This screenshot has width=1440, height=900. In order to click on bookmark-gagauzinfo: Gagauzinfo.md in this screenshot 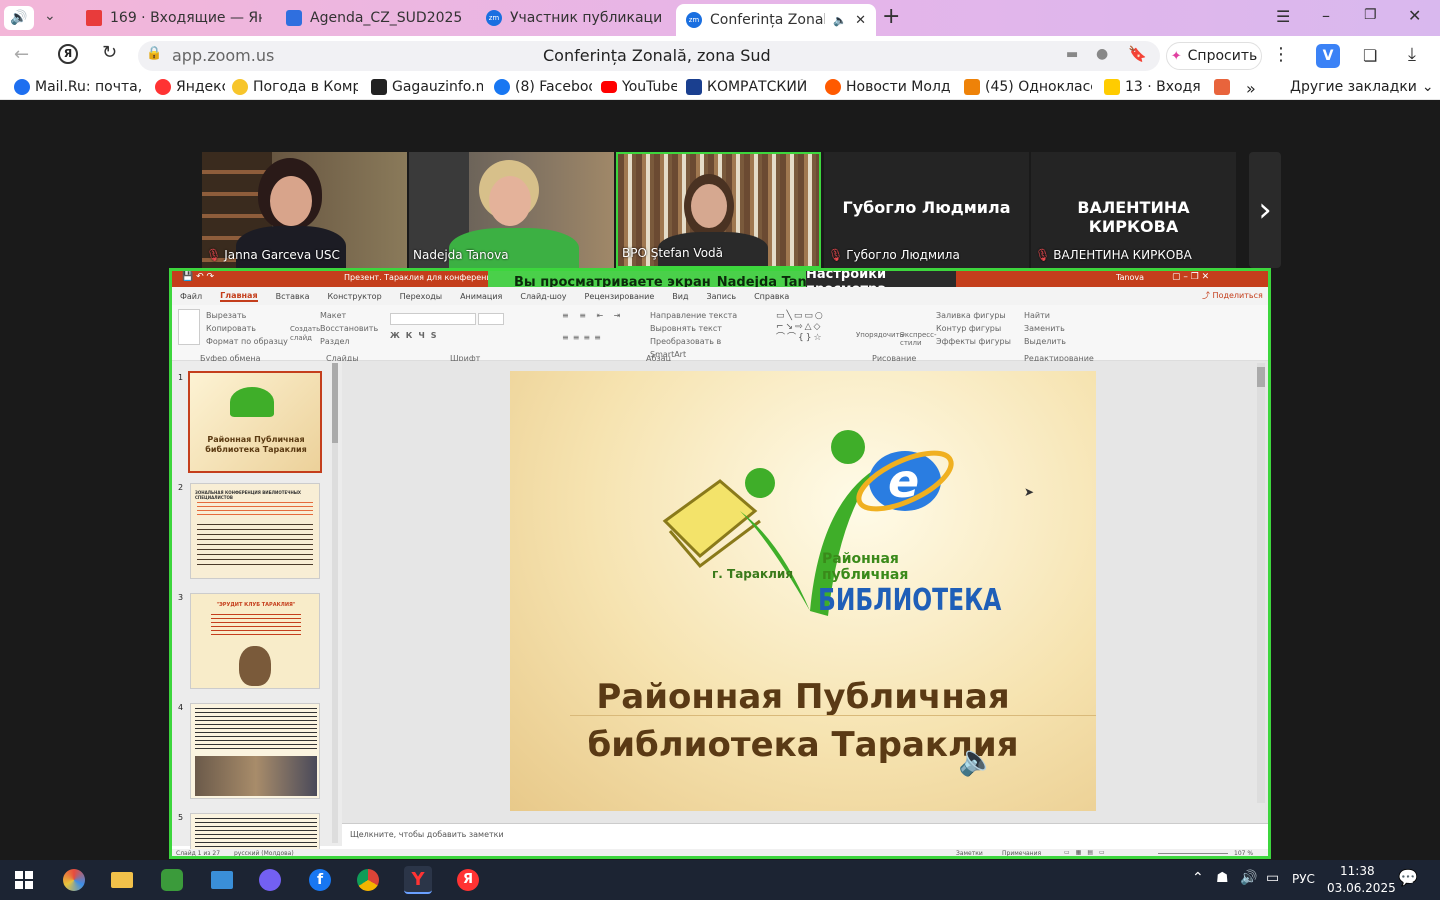, I will do `click(427, 87)`.